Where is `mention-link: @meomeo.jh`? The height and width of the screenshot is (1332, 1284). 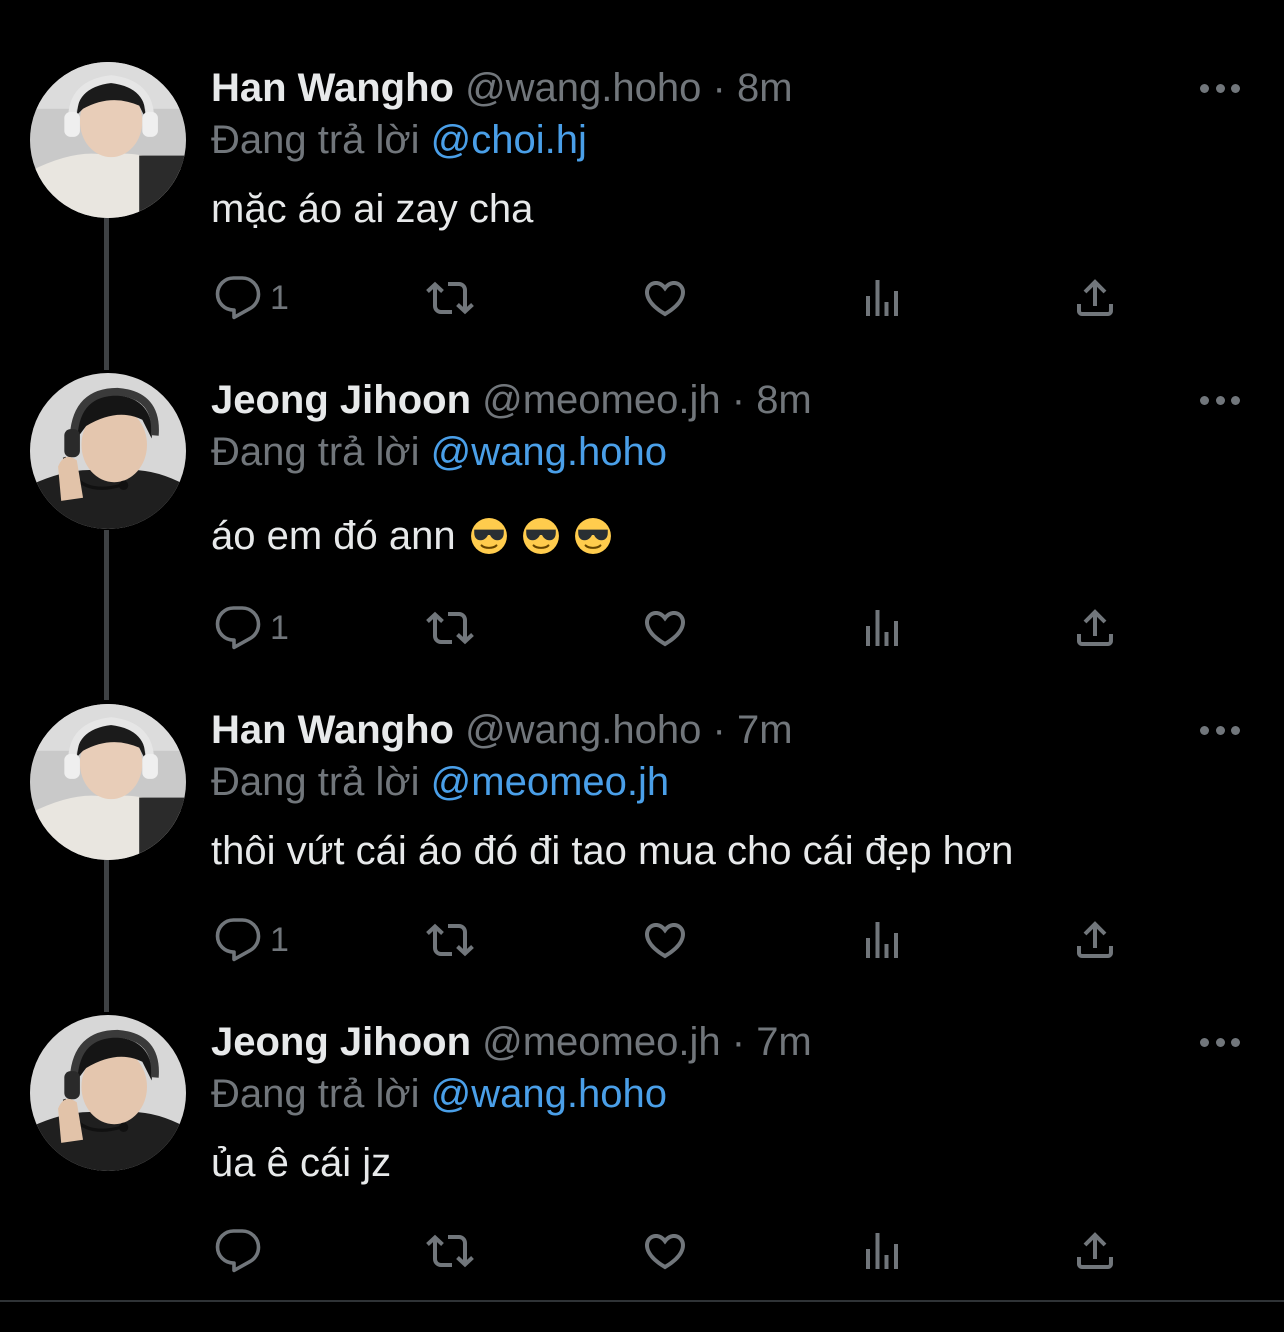
mention-link: @meomeo.jh is located at coordinates (550, 782).